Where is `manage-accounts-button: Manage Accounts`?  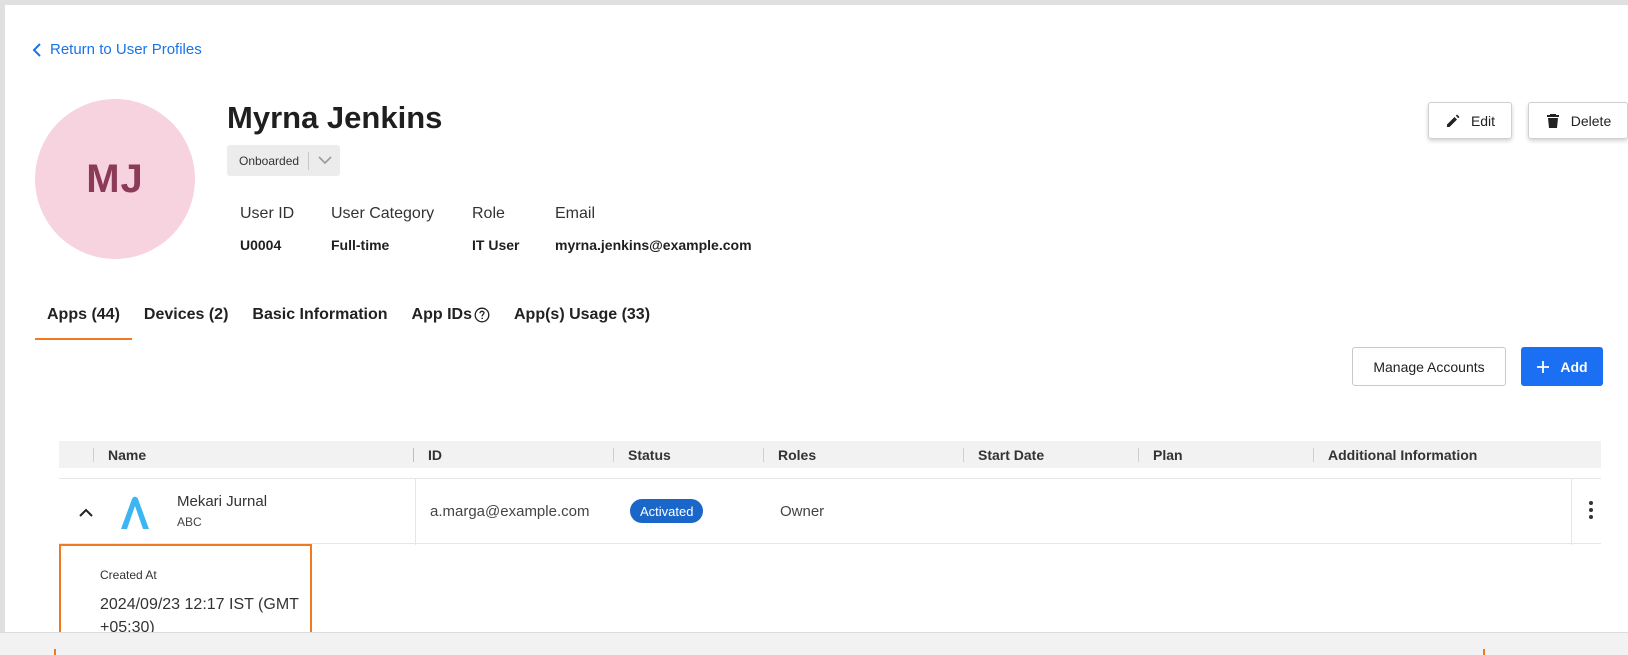
manage-accounts-button: Manage Accounts is located at coordinates (1429, 366).